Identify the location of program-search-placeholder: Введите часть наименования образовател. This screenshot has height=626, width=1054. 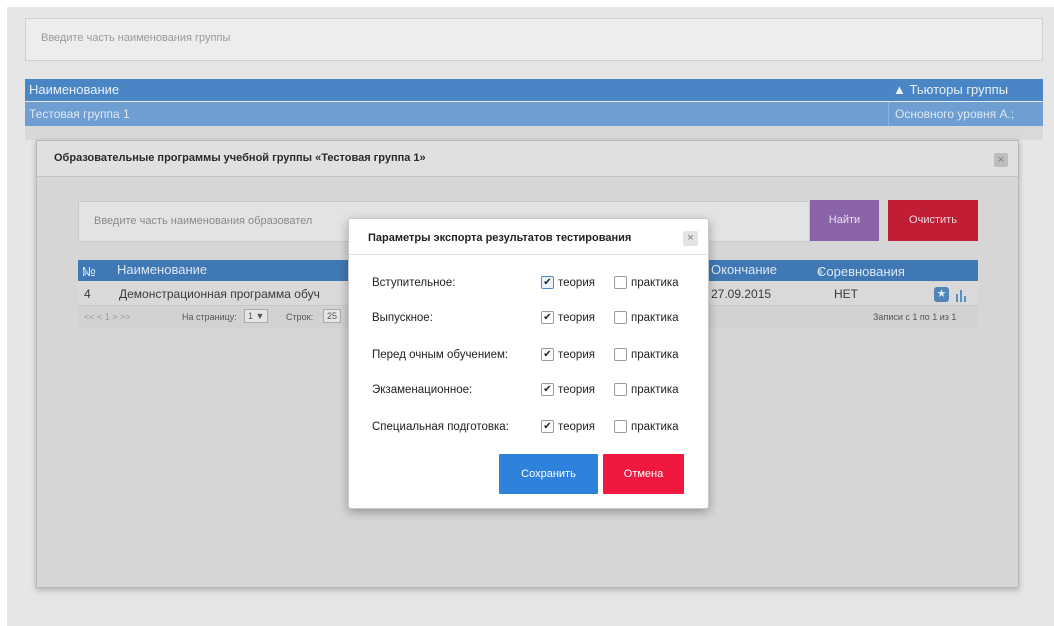
(203, 221).